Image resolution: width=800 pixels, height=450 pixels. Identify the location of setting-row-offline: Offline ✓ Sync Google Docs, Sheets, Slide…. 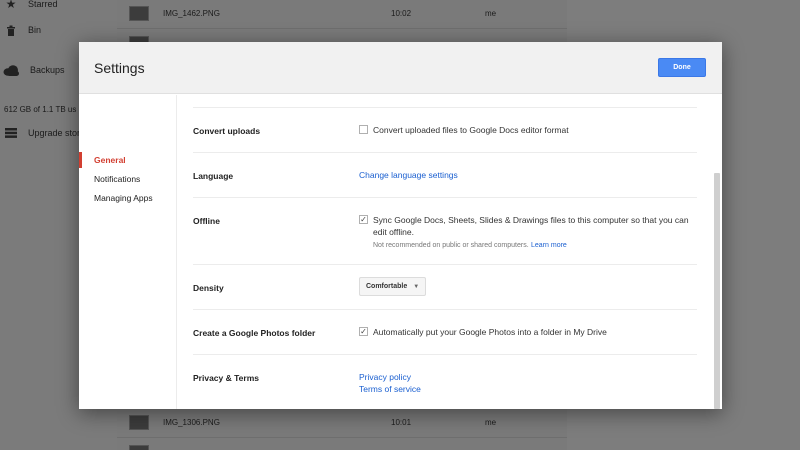
(445, 231).